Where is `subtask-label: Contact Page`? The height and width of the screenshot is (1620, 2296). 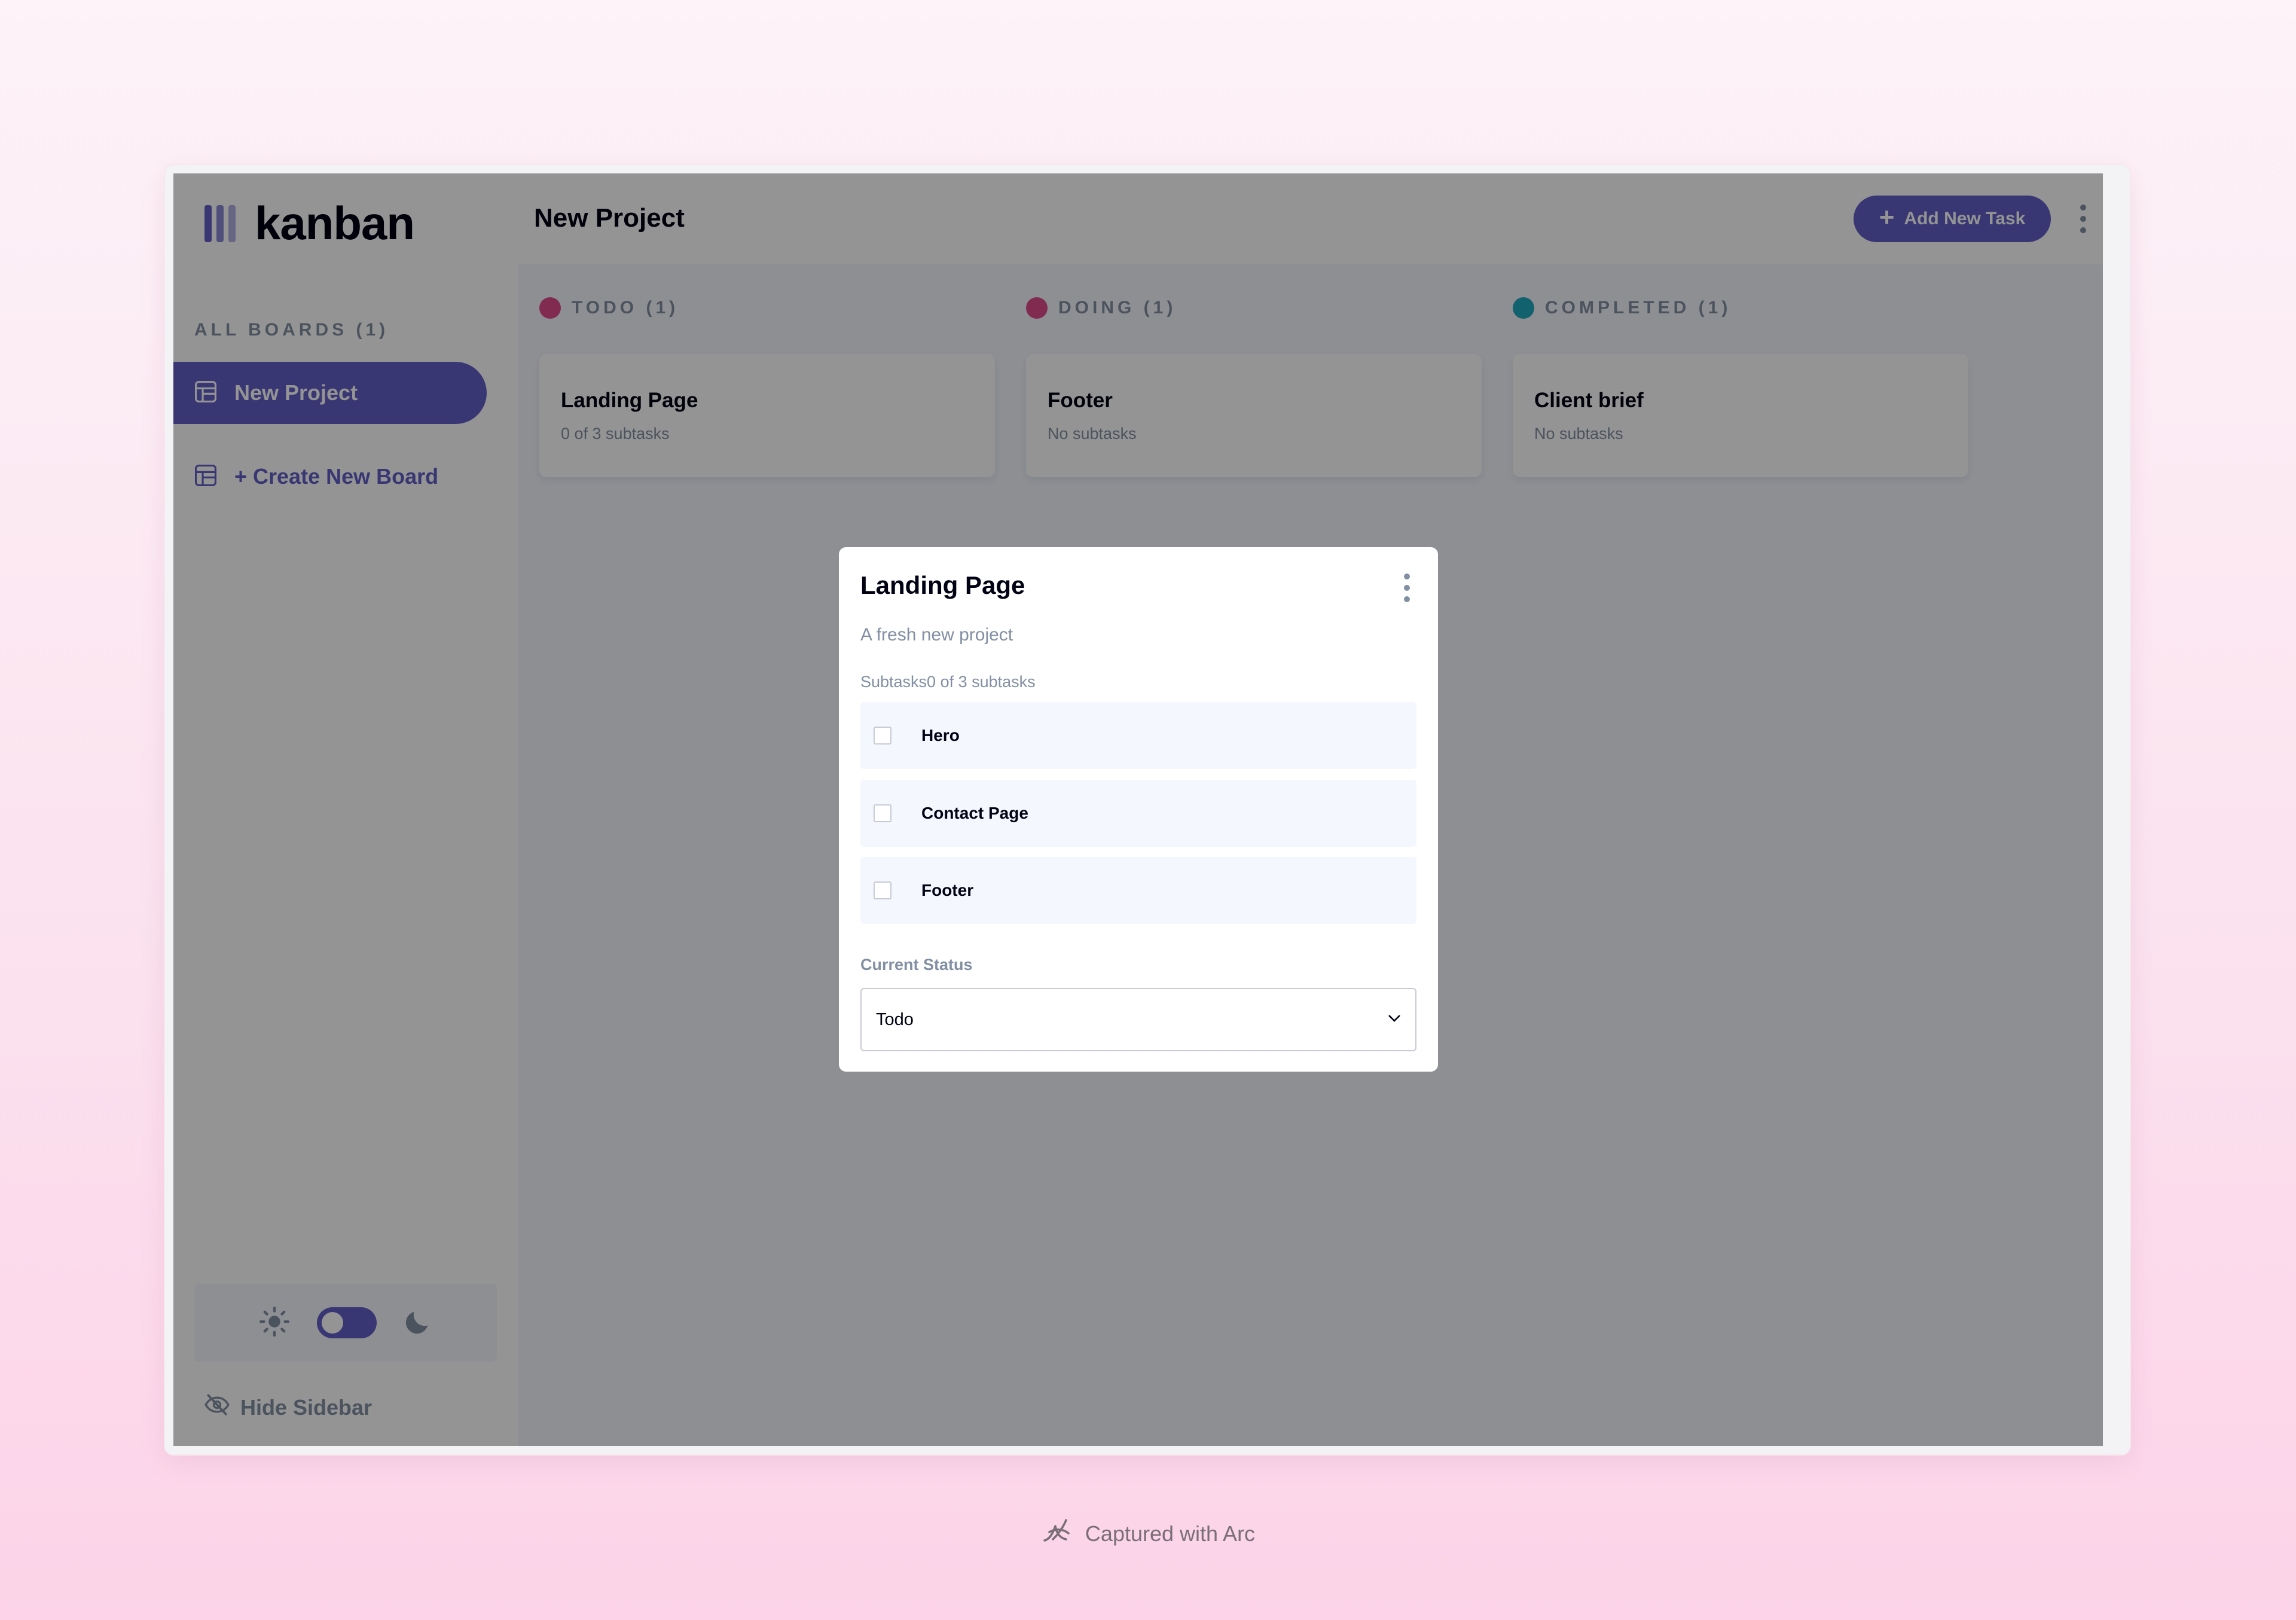
subtask-label: Contact Page is located at coordinates (974, 813).